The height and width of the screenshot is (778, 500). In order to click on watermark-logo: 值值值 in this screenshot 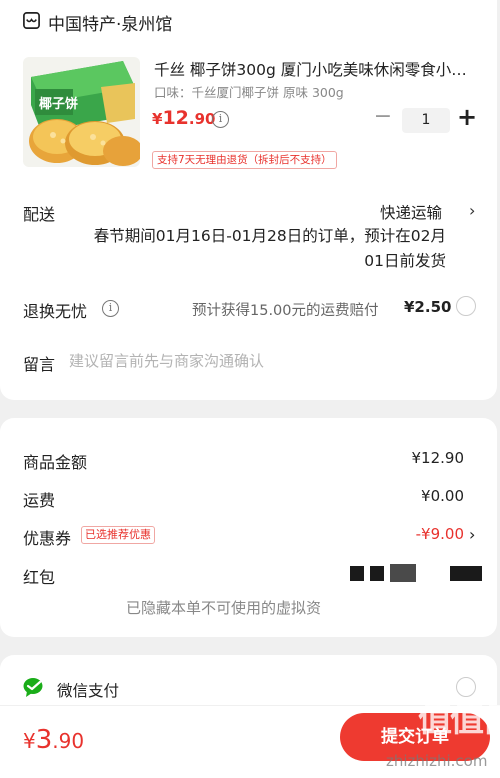, I will do `click(459, 720)`.